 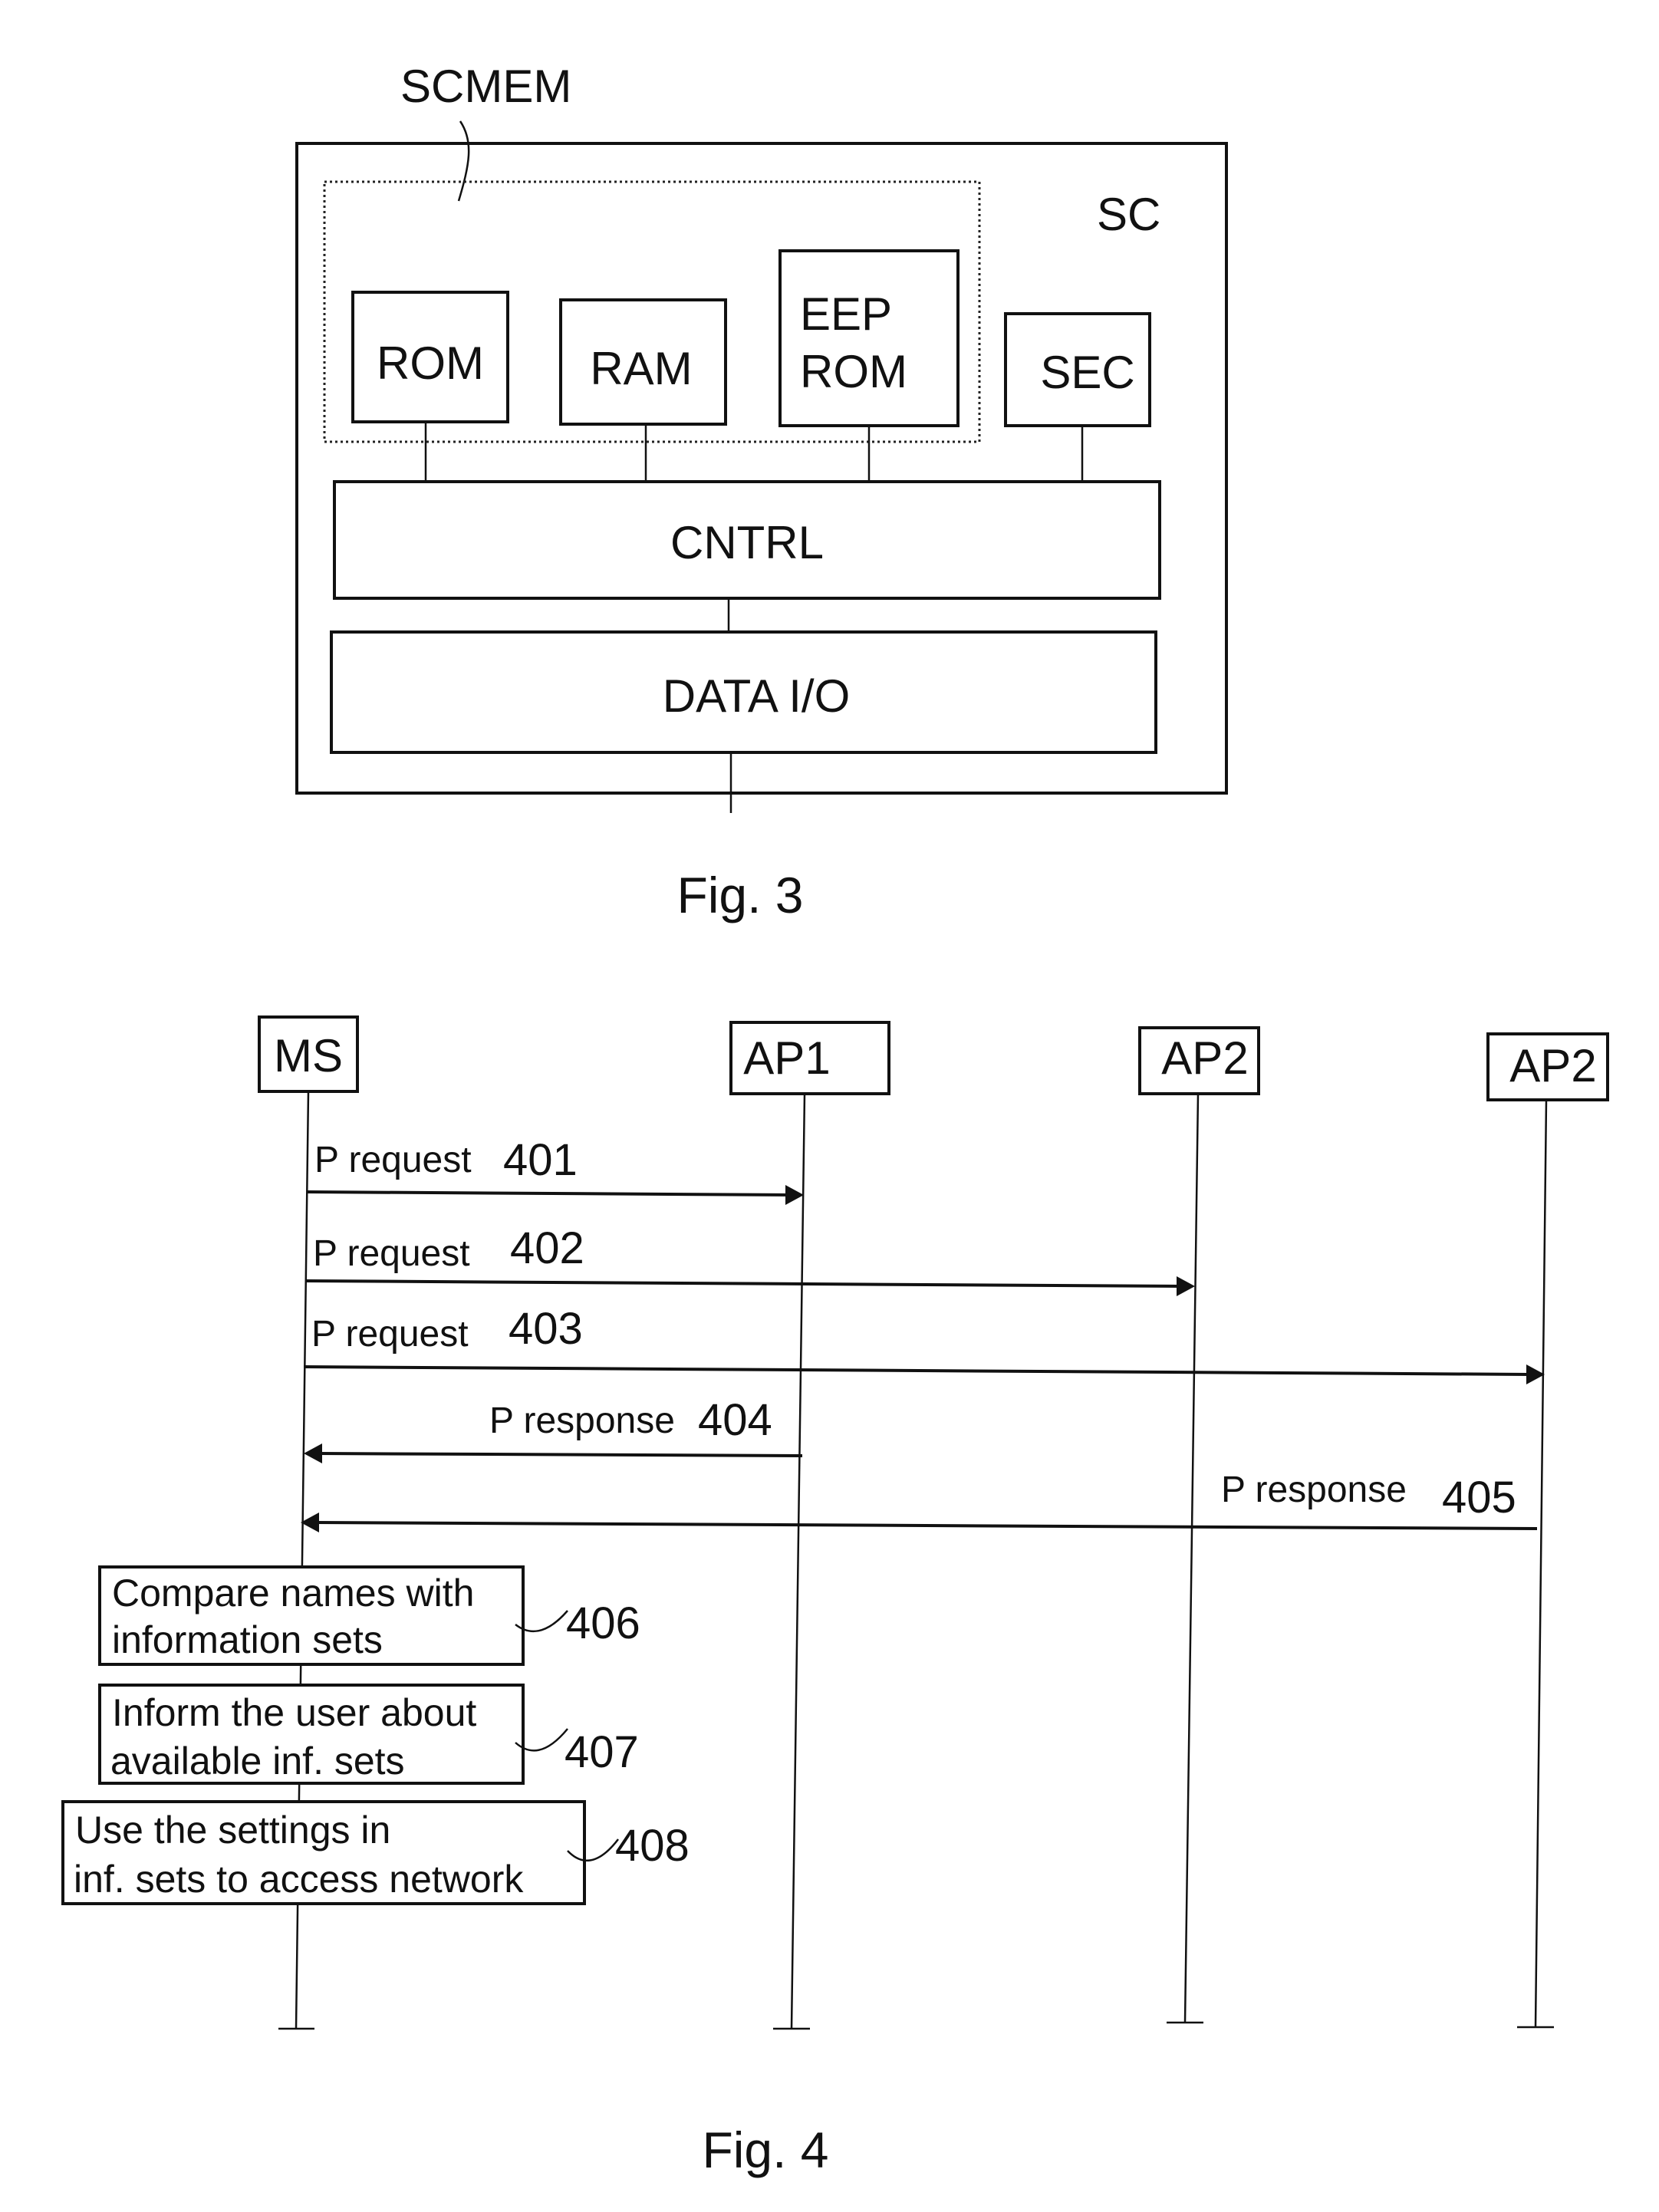 What do you see at coordinates (919, 1501) in the screenshot?
I see `message-405: P response 405` at bounding box center [919, 1501].